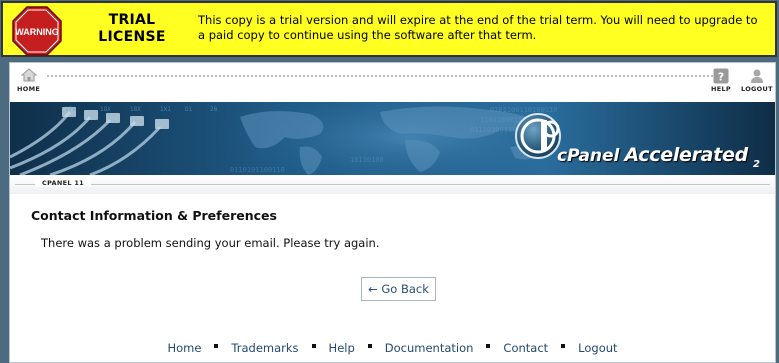 This screenshot has height=363, width=779. What do you see at coordinates (257, 170) in the screenshot?
I see `svg-text: 0110101100110` at bounding box center [257, 170].